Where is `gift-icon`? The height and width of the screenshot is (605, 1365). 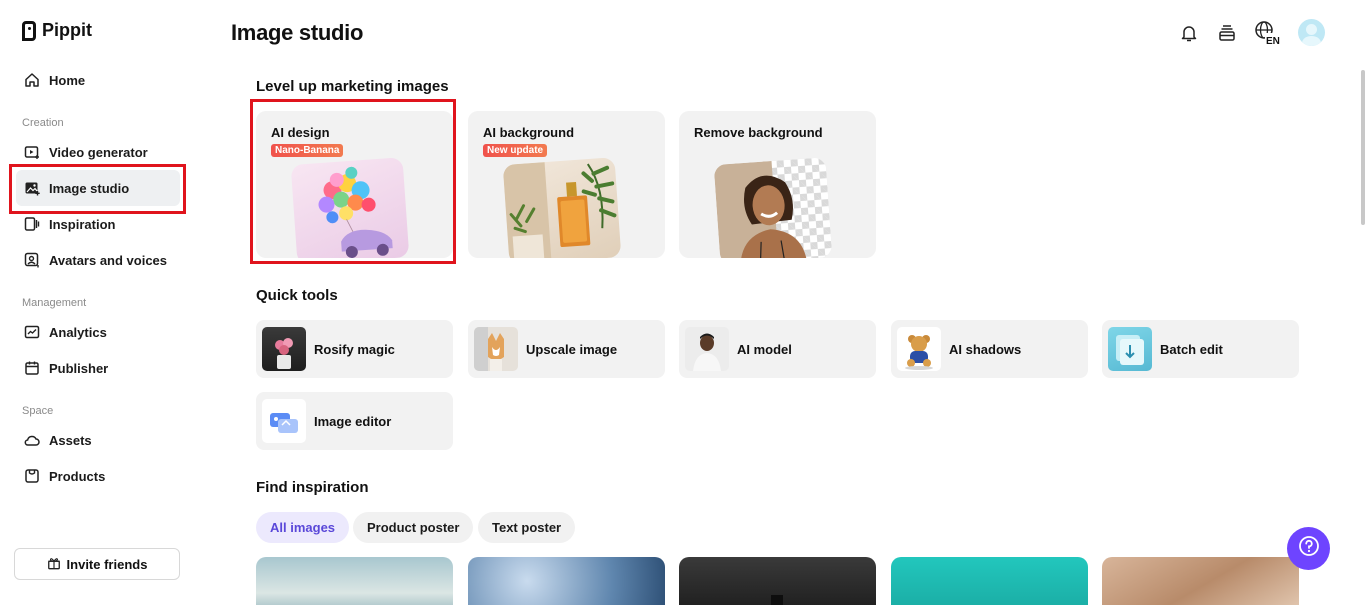 gift-icon is located at coordinates (54, 564).